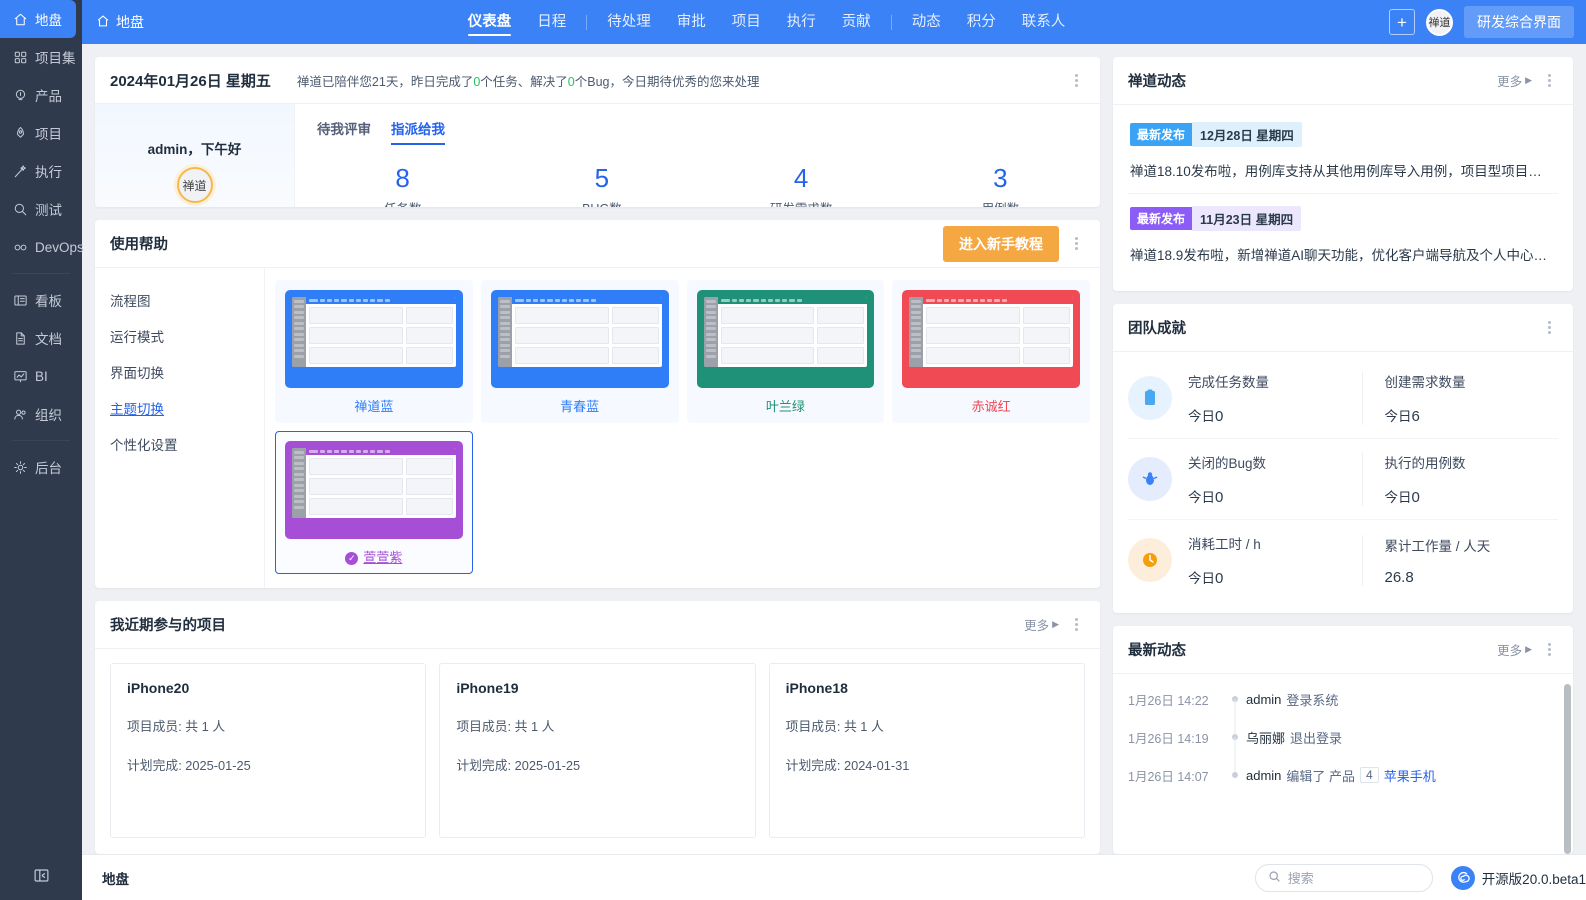  What do you see at coordinates (402, 185) in the screenshot?
I see `stat-0: 8 任务数` at bounding box center [402, 185].